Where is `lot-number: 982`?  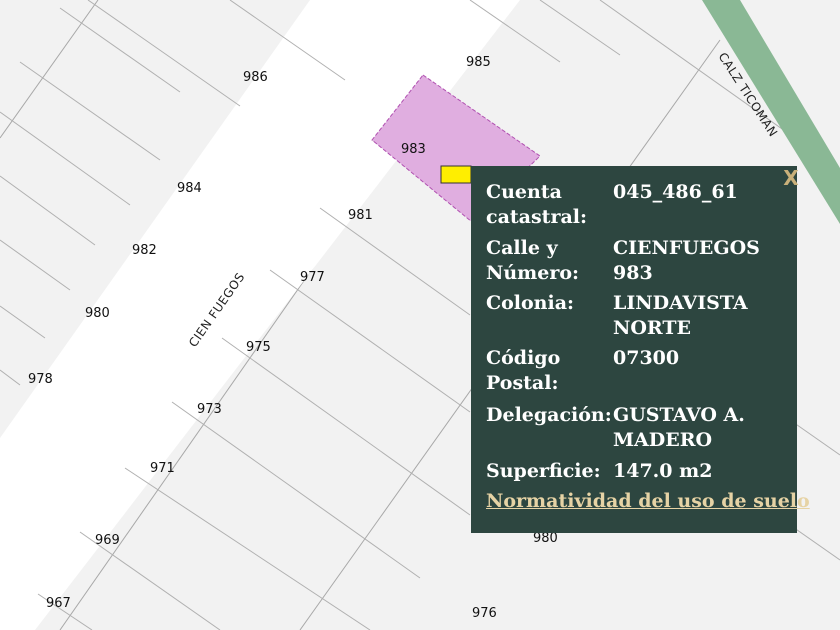 lot-number: 982 is located at coordinates (144, 250).